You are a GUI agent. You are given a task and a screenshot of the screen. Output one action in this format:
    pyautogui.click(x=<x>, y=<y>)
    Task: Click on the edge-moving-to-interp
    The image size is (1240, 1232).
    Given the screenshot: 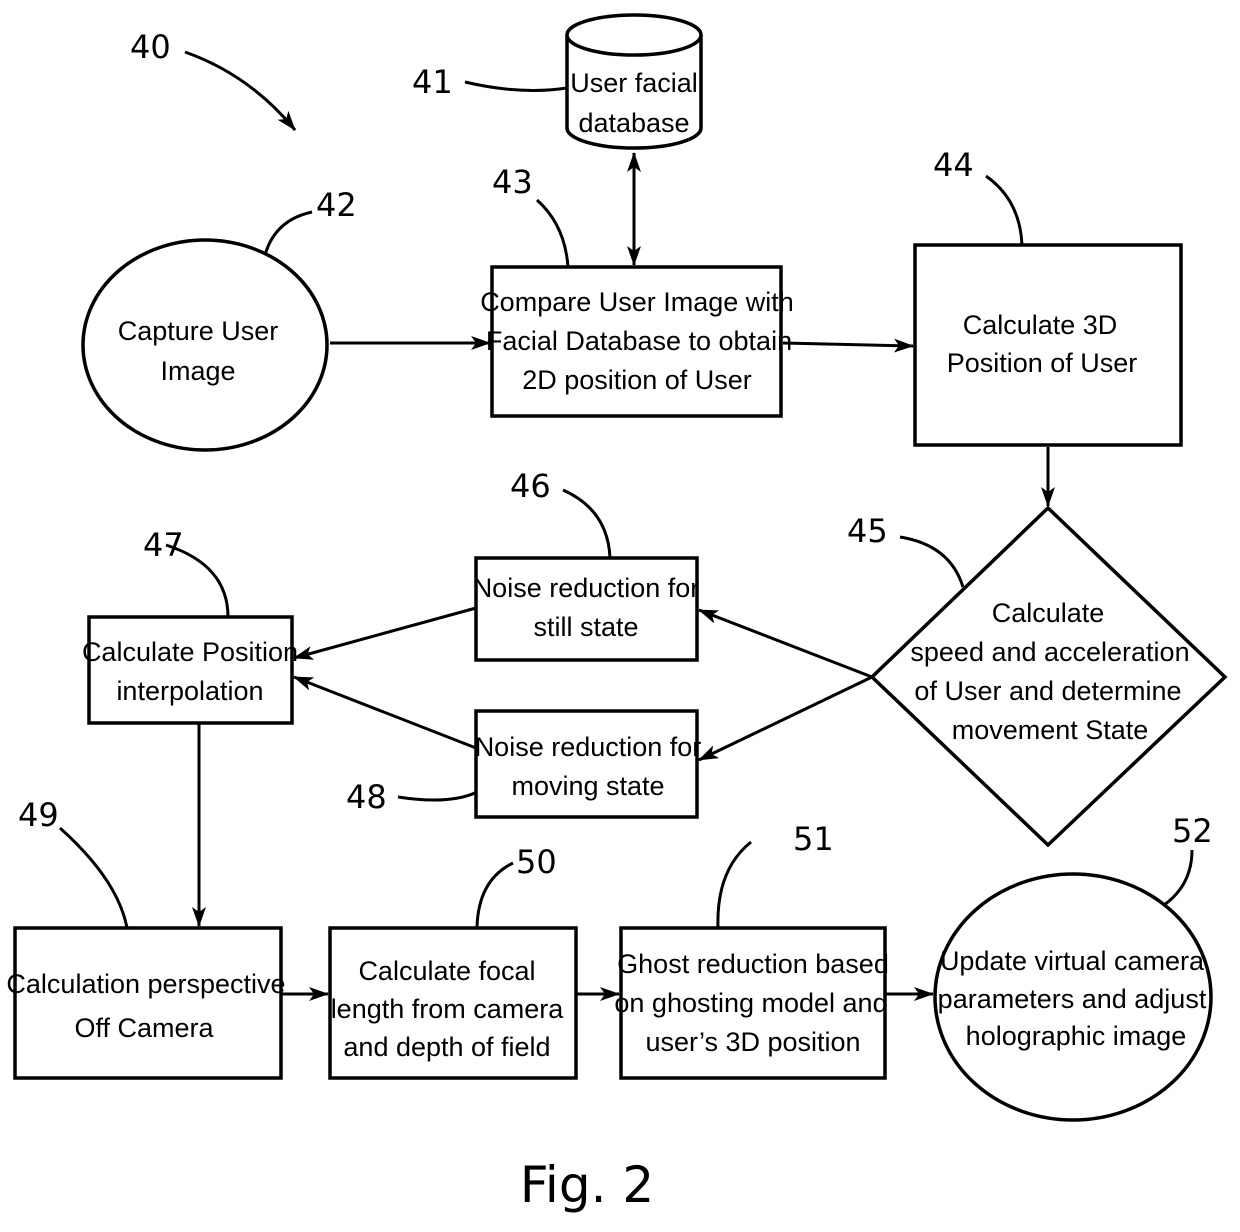 What is the action you would take?
    pyautogui.click(x=385, y=712)
    